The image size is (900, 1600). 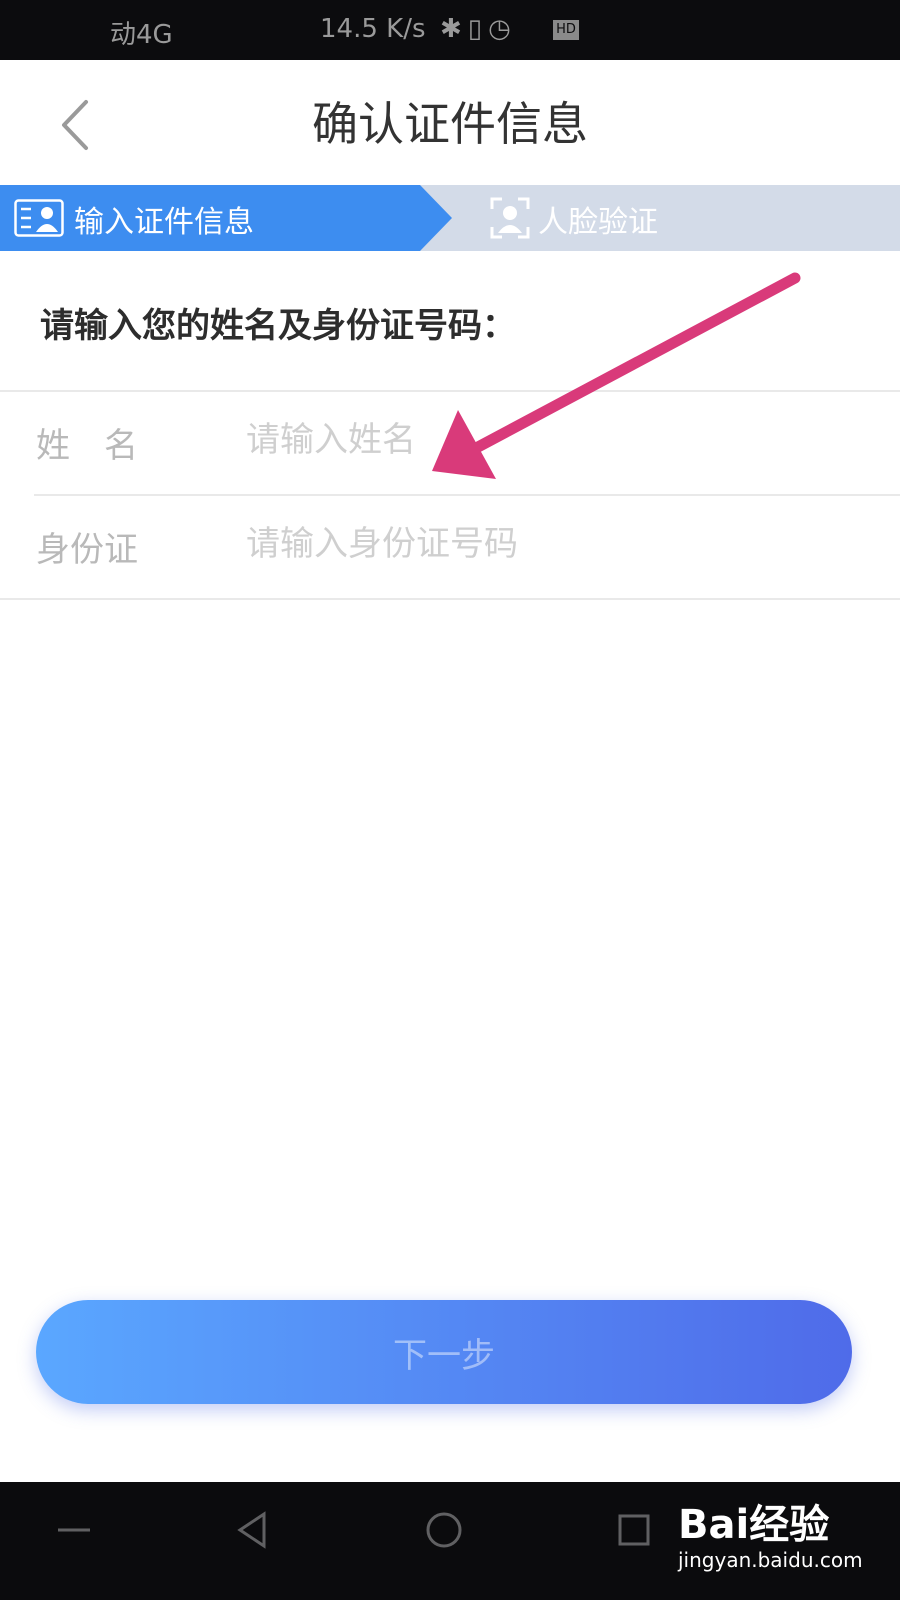 I want to click on page-title: 确认证件信息, so click(x=450, y=124).